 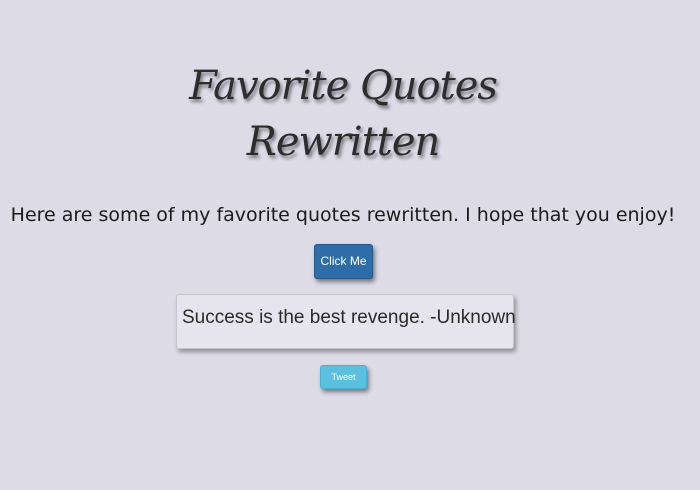 What do you see at coordinates (343, 261) in the screenshot?
I see `click-me-button: Click Me` at bounding box center [343, 261].